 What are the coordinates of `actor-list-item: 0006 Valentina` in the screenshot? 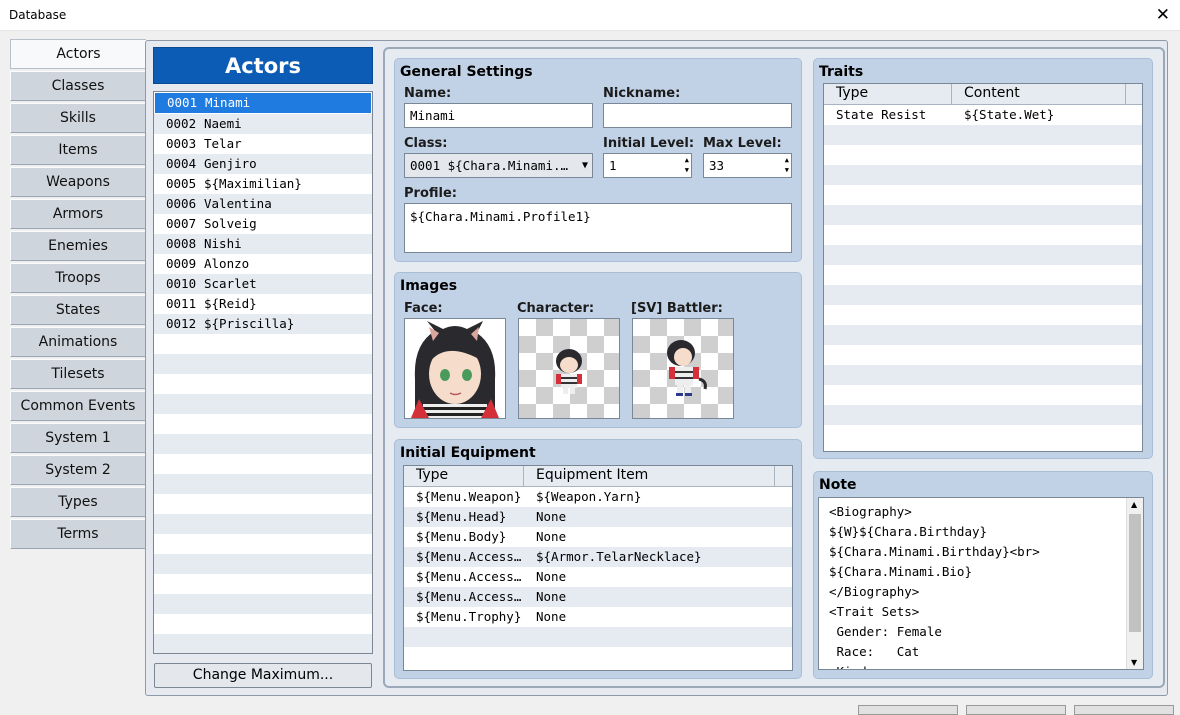 It's located at (263, 204).